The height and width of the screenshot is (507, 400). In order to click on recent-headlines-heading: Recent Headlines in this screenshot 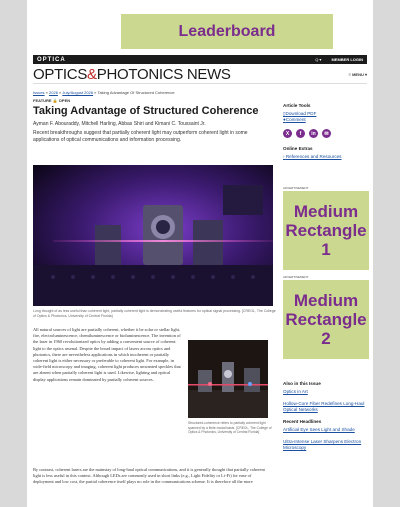, I will do `click(302, 421)`.